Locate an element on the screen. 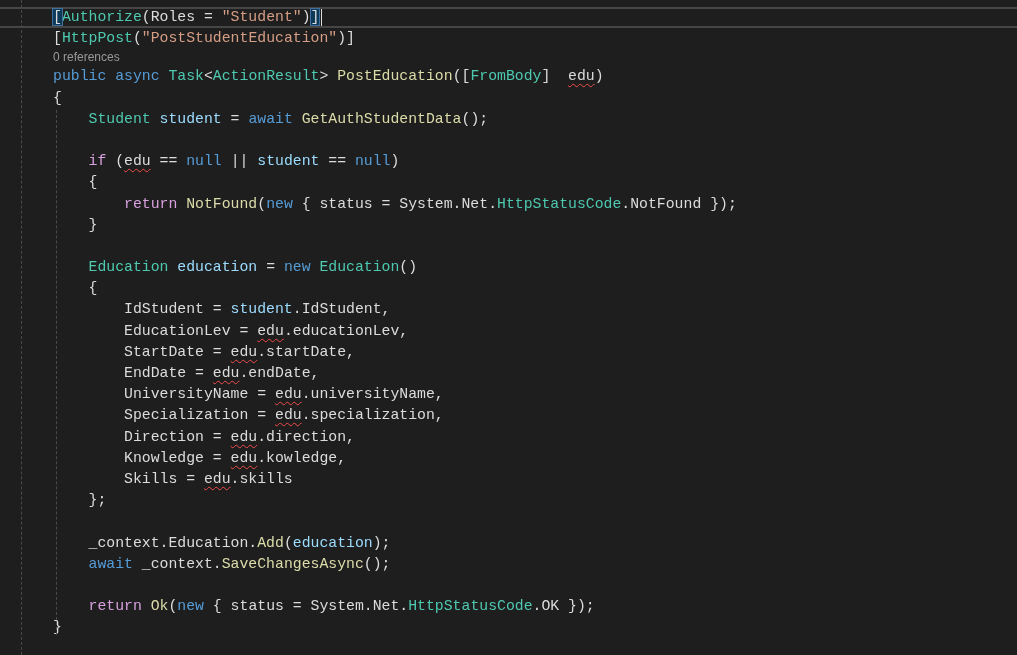  code-line: return Ok(new { status = System.Net.HttpStatusCode.OK }); is located at coordinates (341, 607).